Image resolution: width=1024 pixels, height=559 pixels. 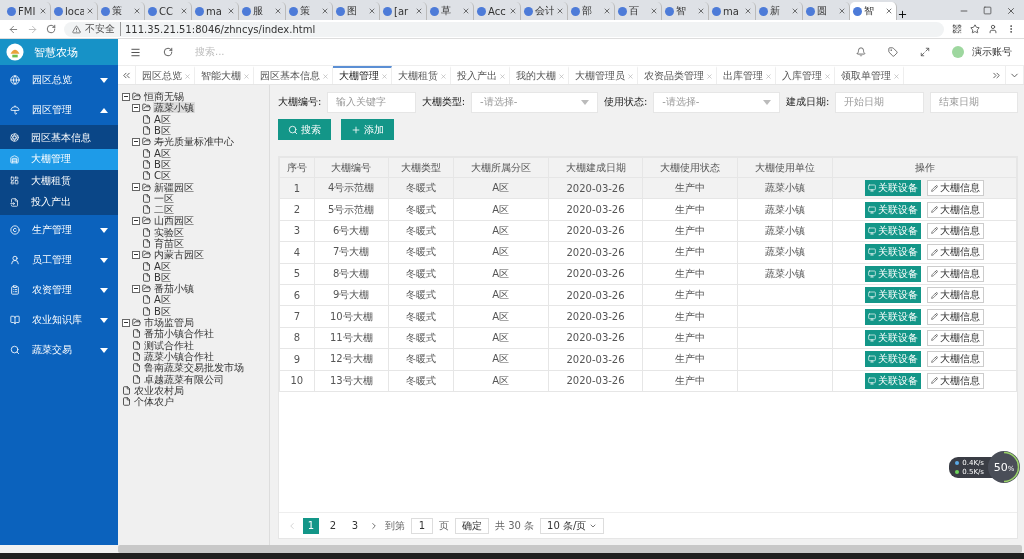 What do you see at coordinates (59, 110) in the screenshot?
I see `sidebar-item: 园区管理` at bounding box center [59, 110].